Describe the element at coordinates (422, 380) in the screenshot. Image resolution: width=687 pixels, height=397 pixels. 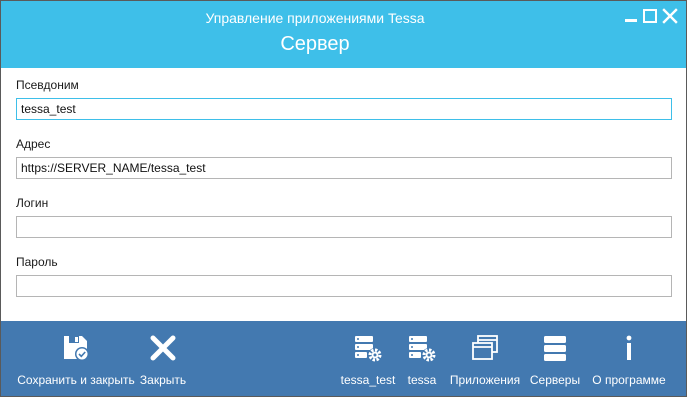
I see `server-tessa-label: tessa` at that location.